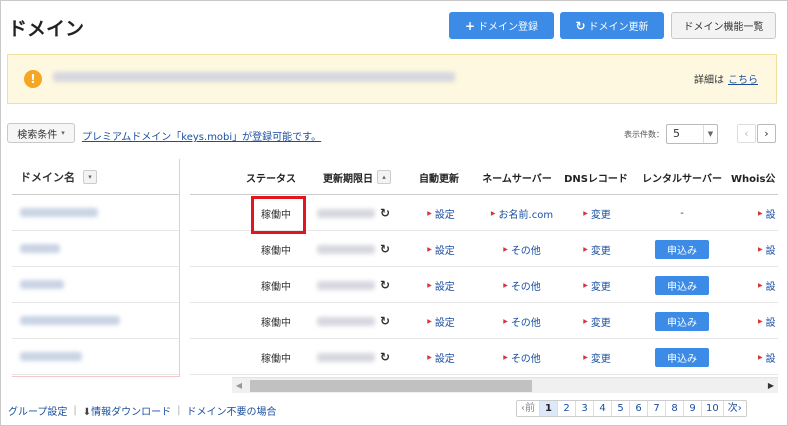  What do you see at coordinates (276, 323) in the screenshot?
I see `status-cell: 稼働中` at bounding box center [276, 323].